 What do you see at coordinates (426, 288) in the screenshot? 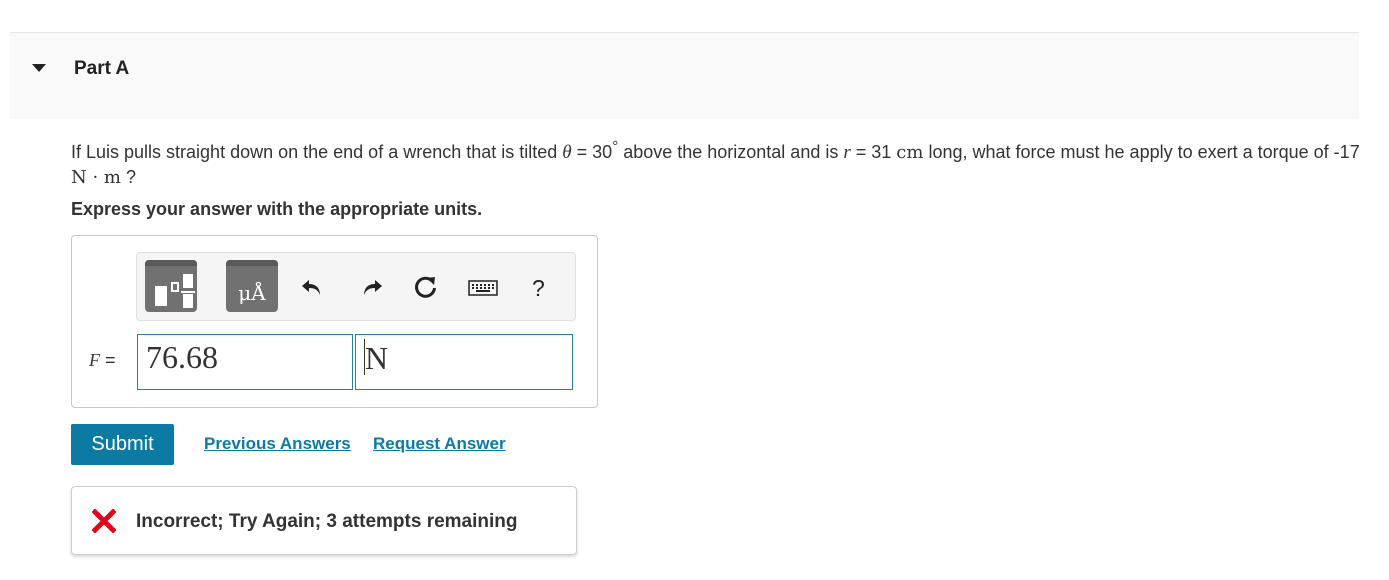
I see `reset-icon` at bounding box center [426, 288].